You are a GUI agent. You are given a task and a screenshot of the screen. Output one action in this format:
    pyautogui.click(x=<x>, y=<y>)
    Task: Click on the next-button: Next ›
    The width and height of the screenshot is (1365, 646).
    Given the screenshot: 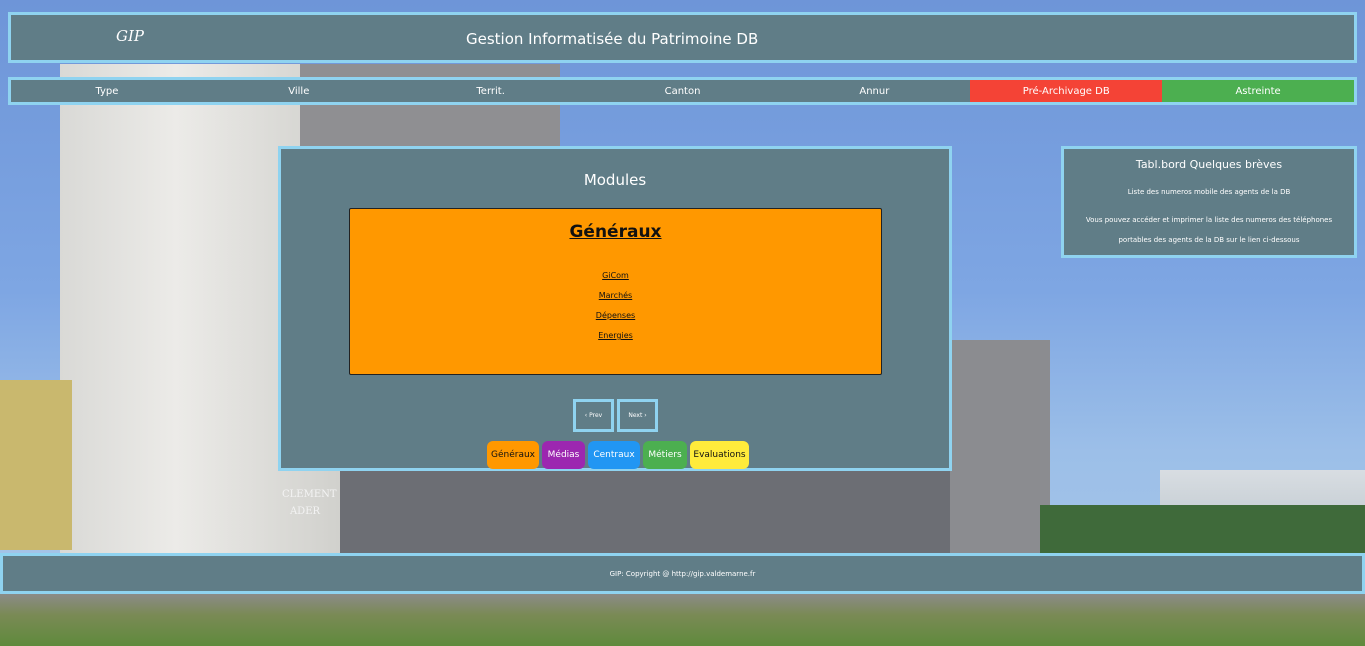 What is the action you would take?
    pyautogui.click(x=637, y=415)
    